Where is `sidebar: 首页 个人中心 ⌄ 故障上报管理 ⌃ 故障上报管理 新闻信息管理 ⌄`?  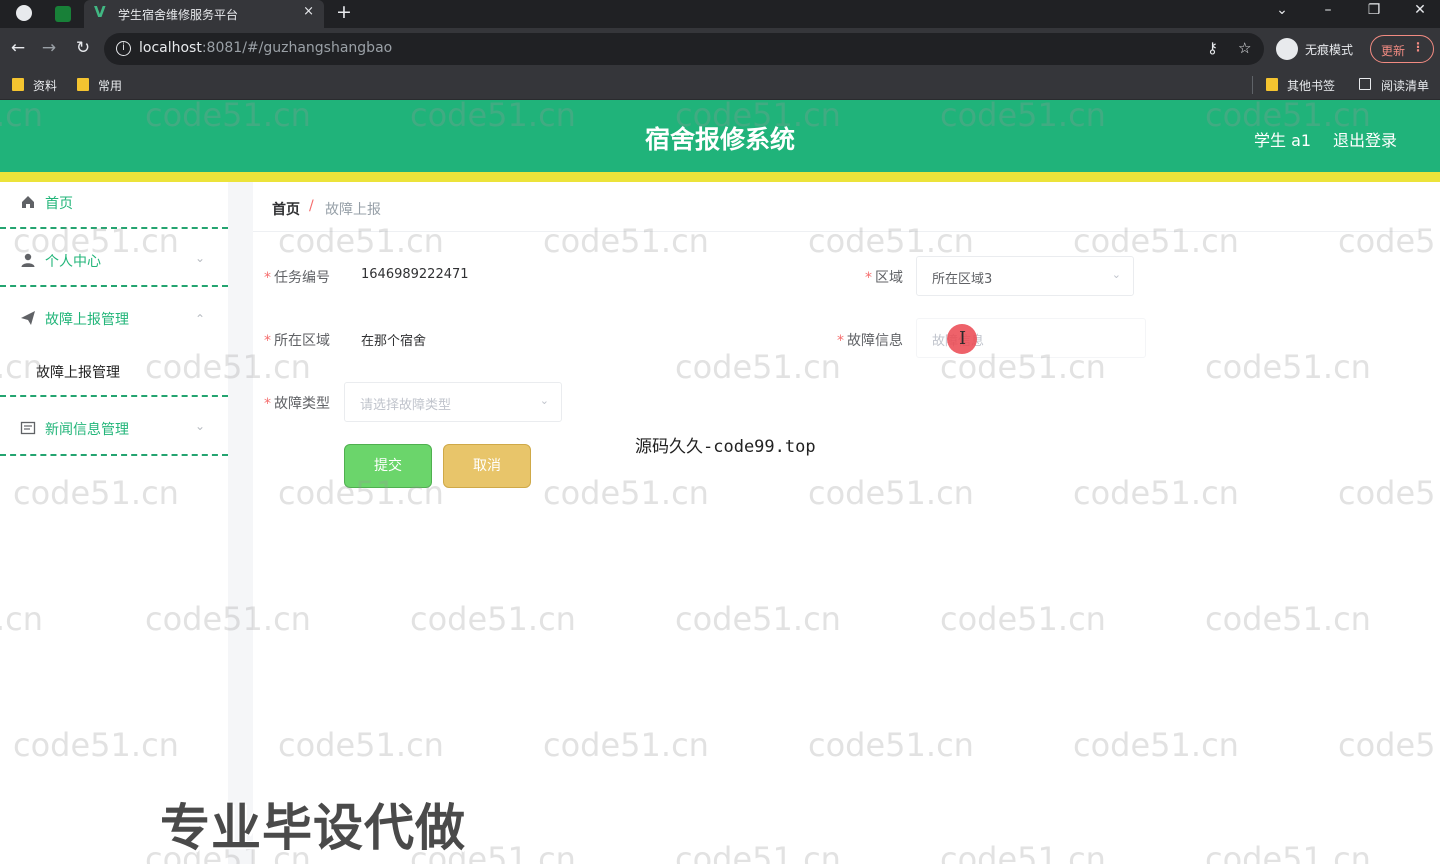
sidebar: 首页 个人中心 ⌄ 故障上报管理 ⌃ 故障上报管理 新闻信息管理 ⌄ is located at coordinates (114, 523).